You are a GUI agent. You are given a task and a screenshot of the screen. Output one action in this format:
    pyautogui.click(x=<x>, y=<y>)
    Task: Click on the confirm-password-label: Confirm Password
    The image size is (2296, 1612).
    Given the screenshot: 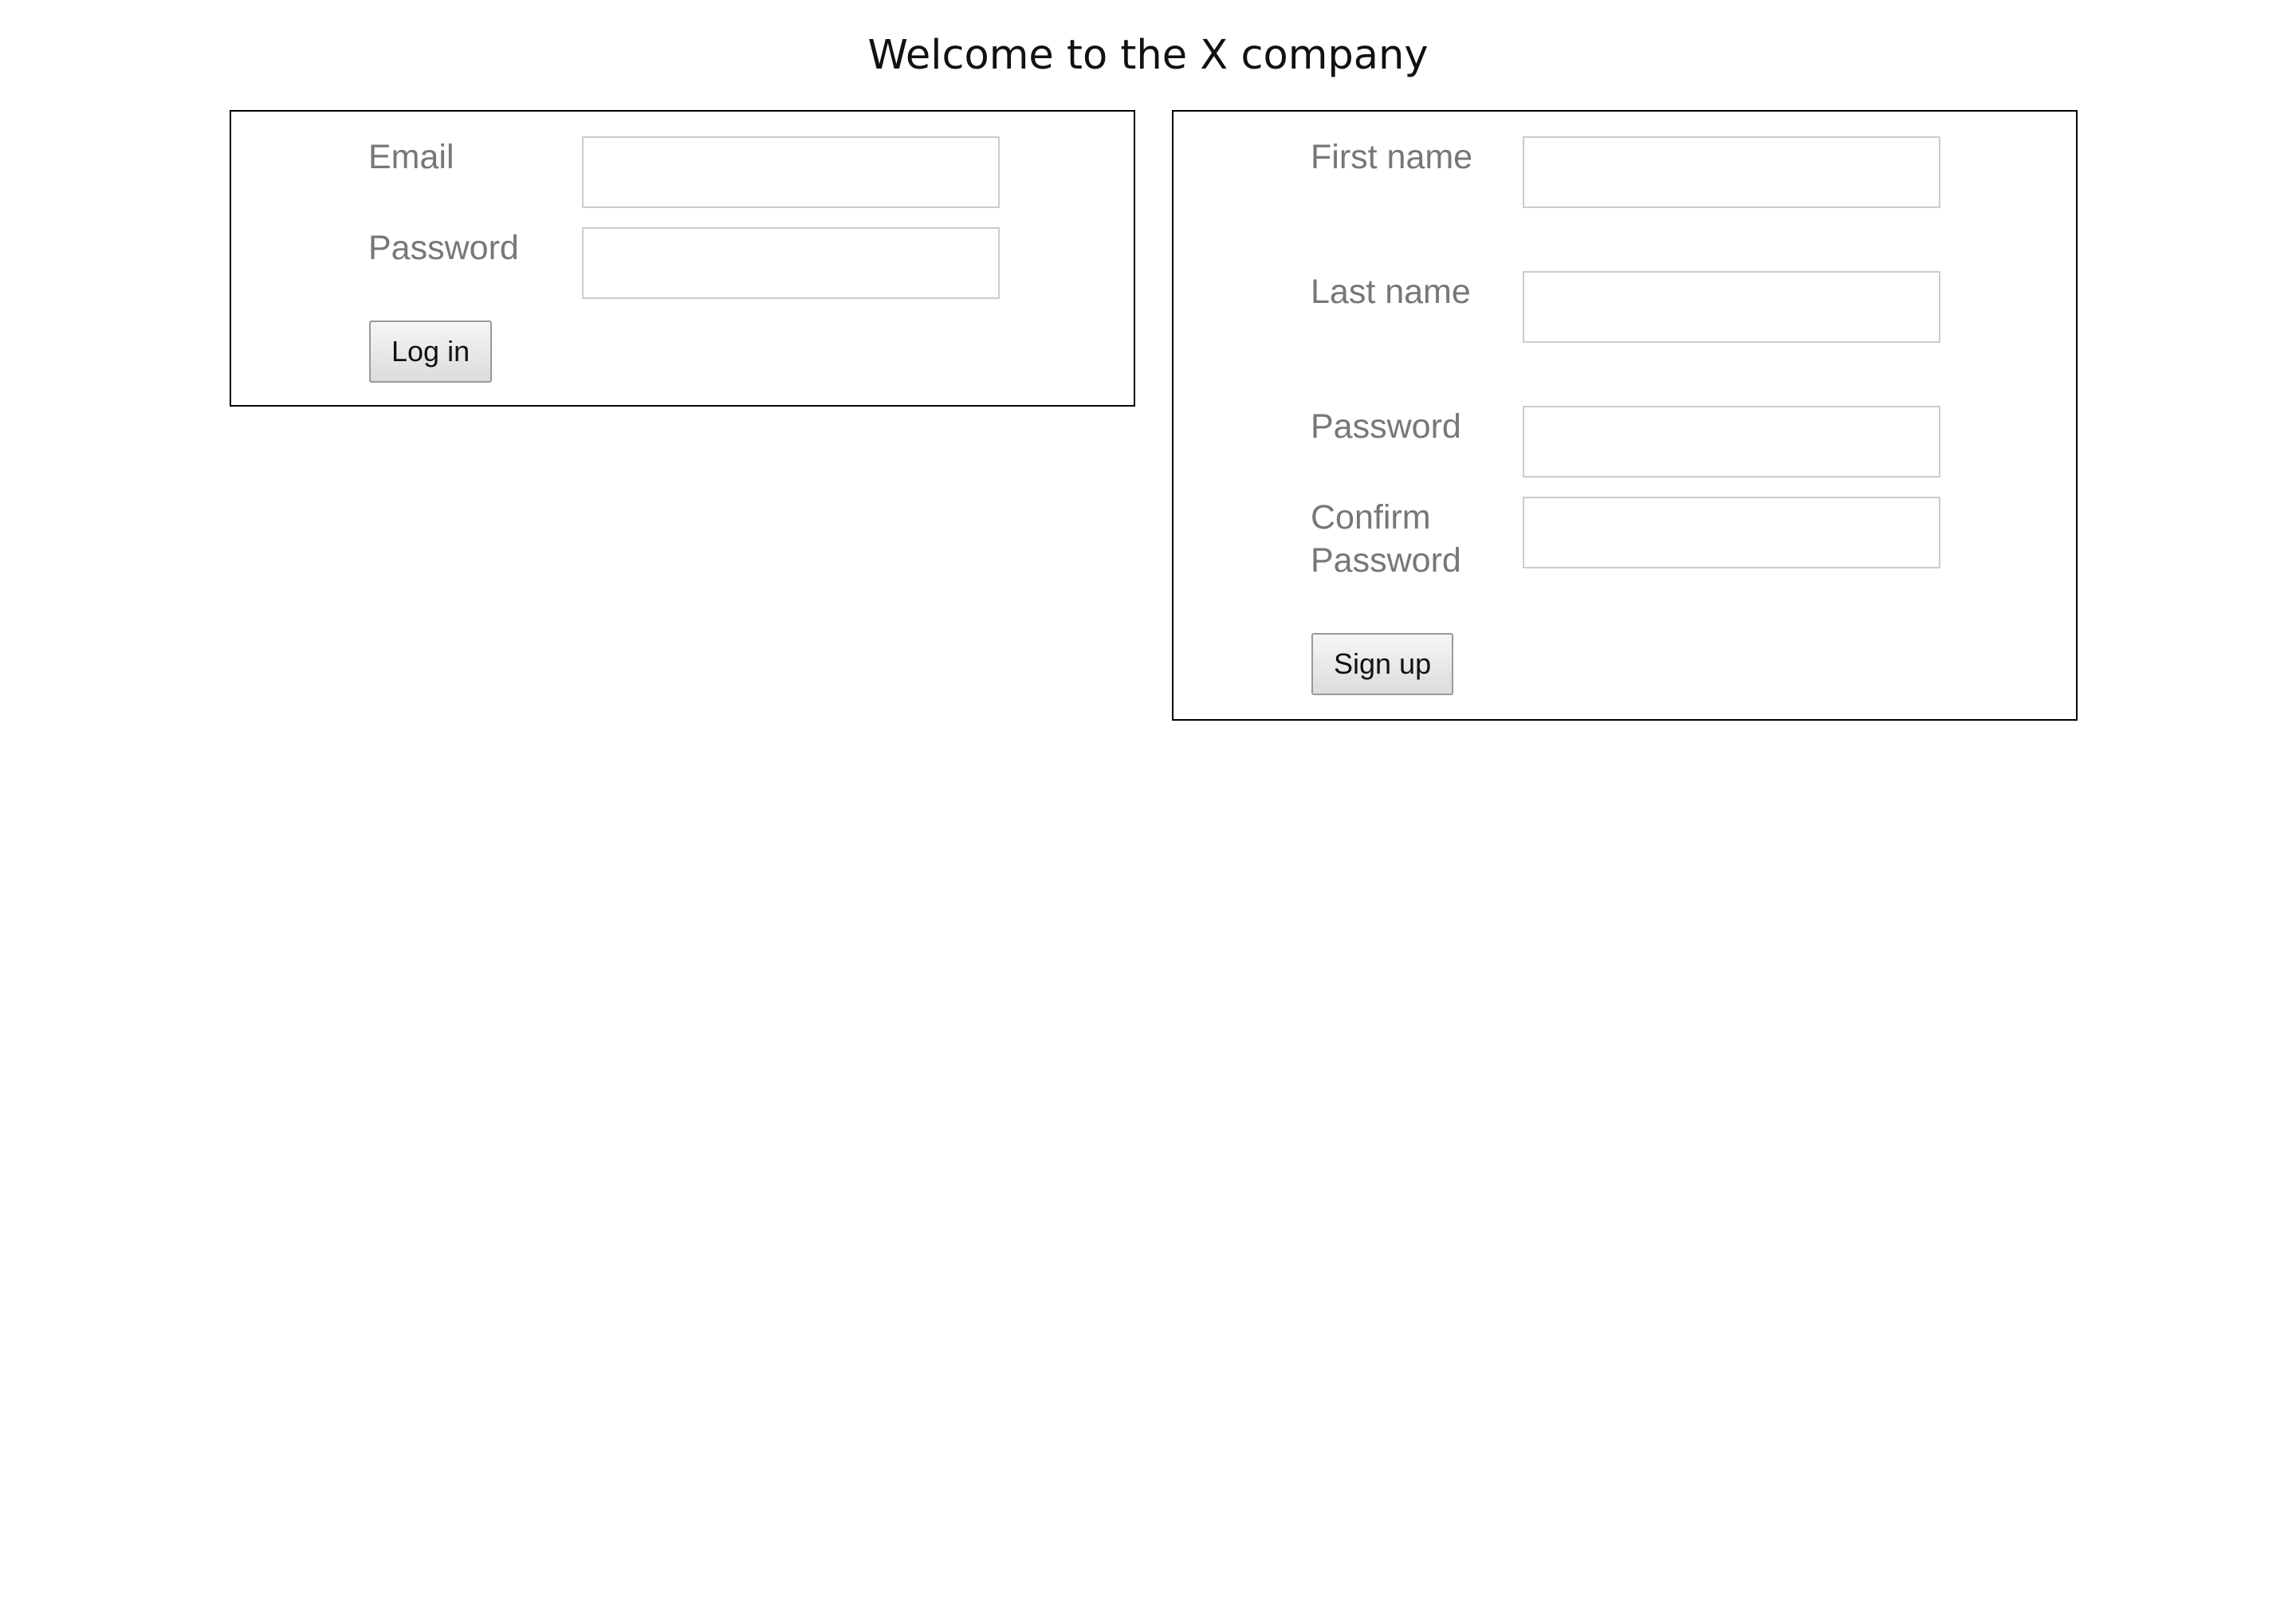 What is the action you would take?
    pyautogui.click(x=1386, y=539)
    